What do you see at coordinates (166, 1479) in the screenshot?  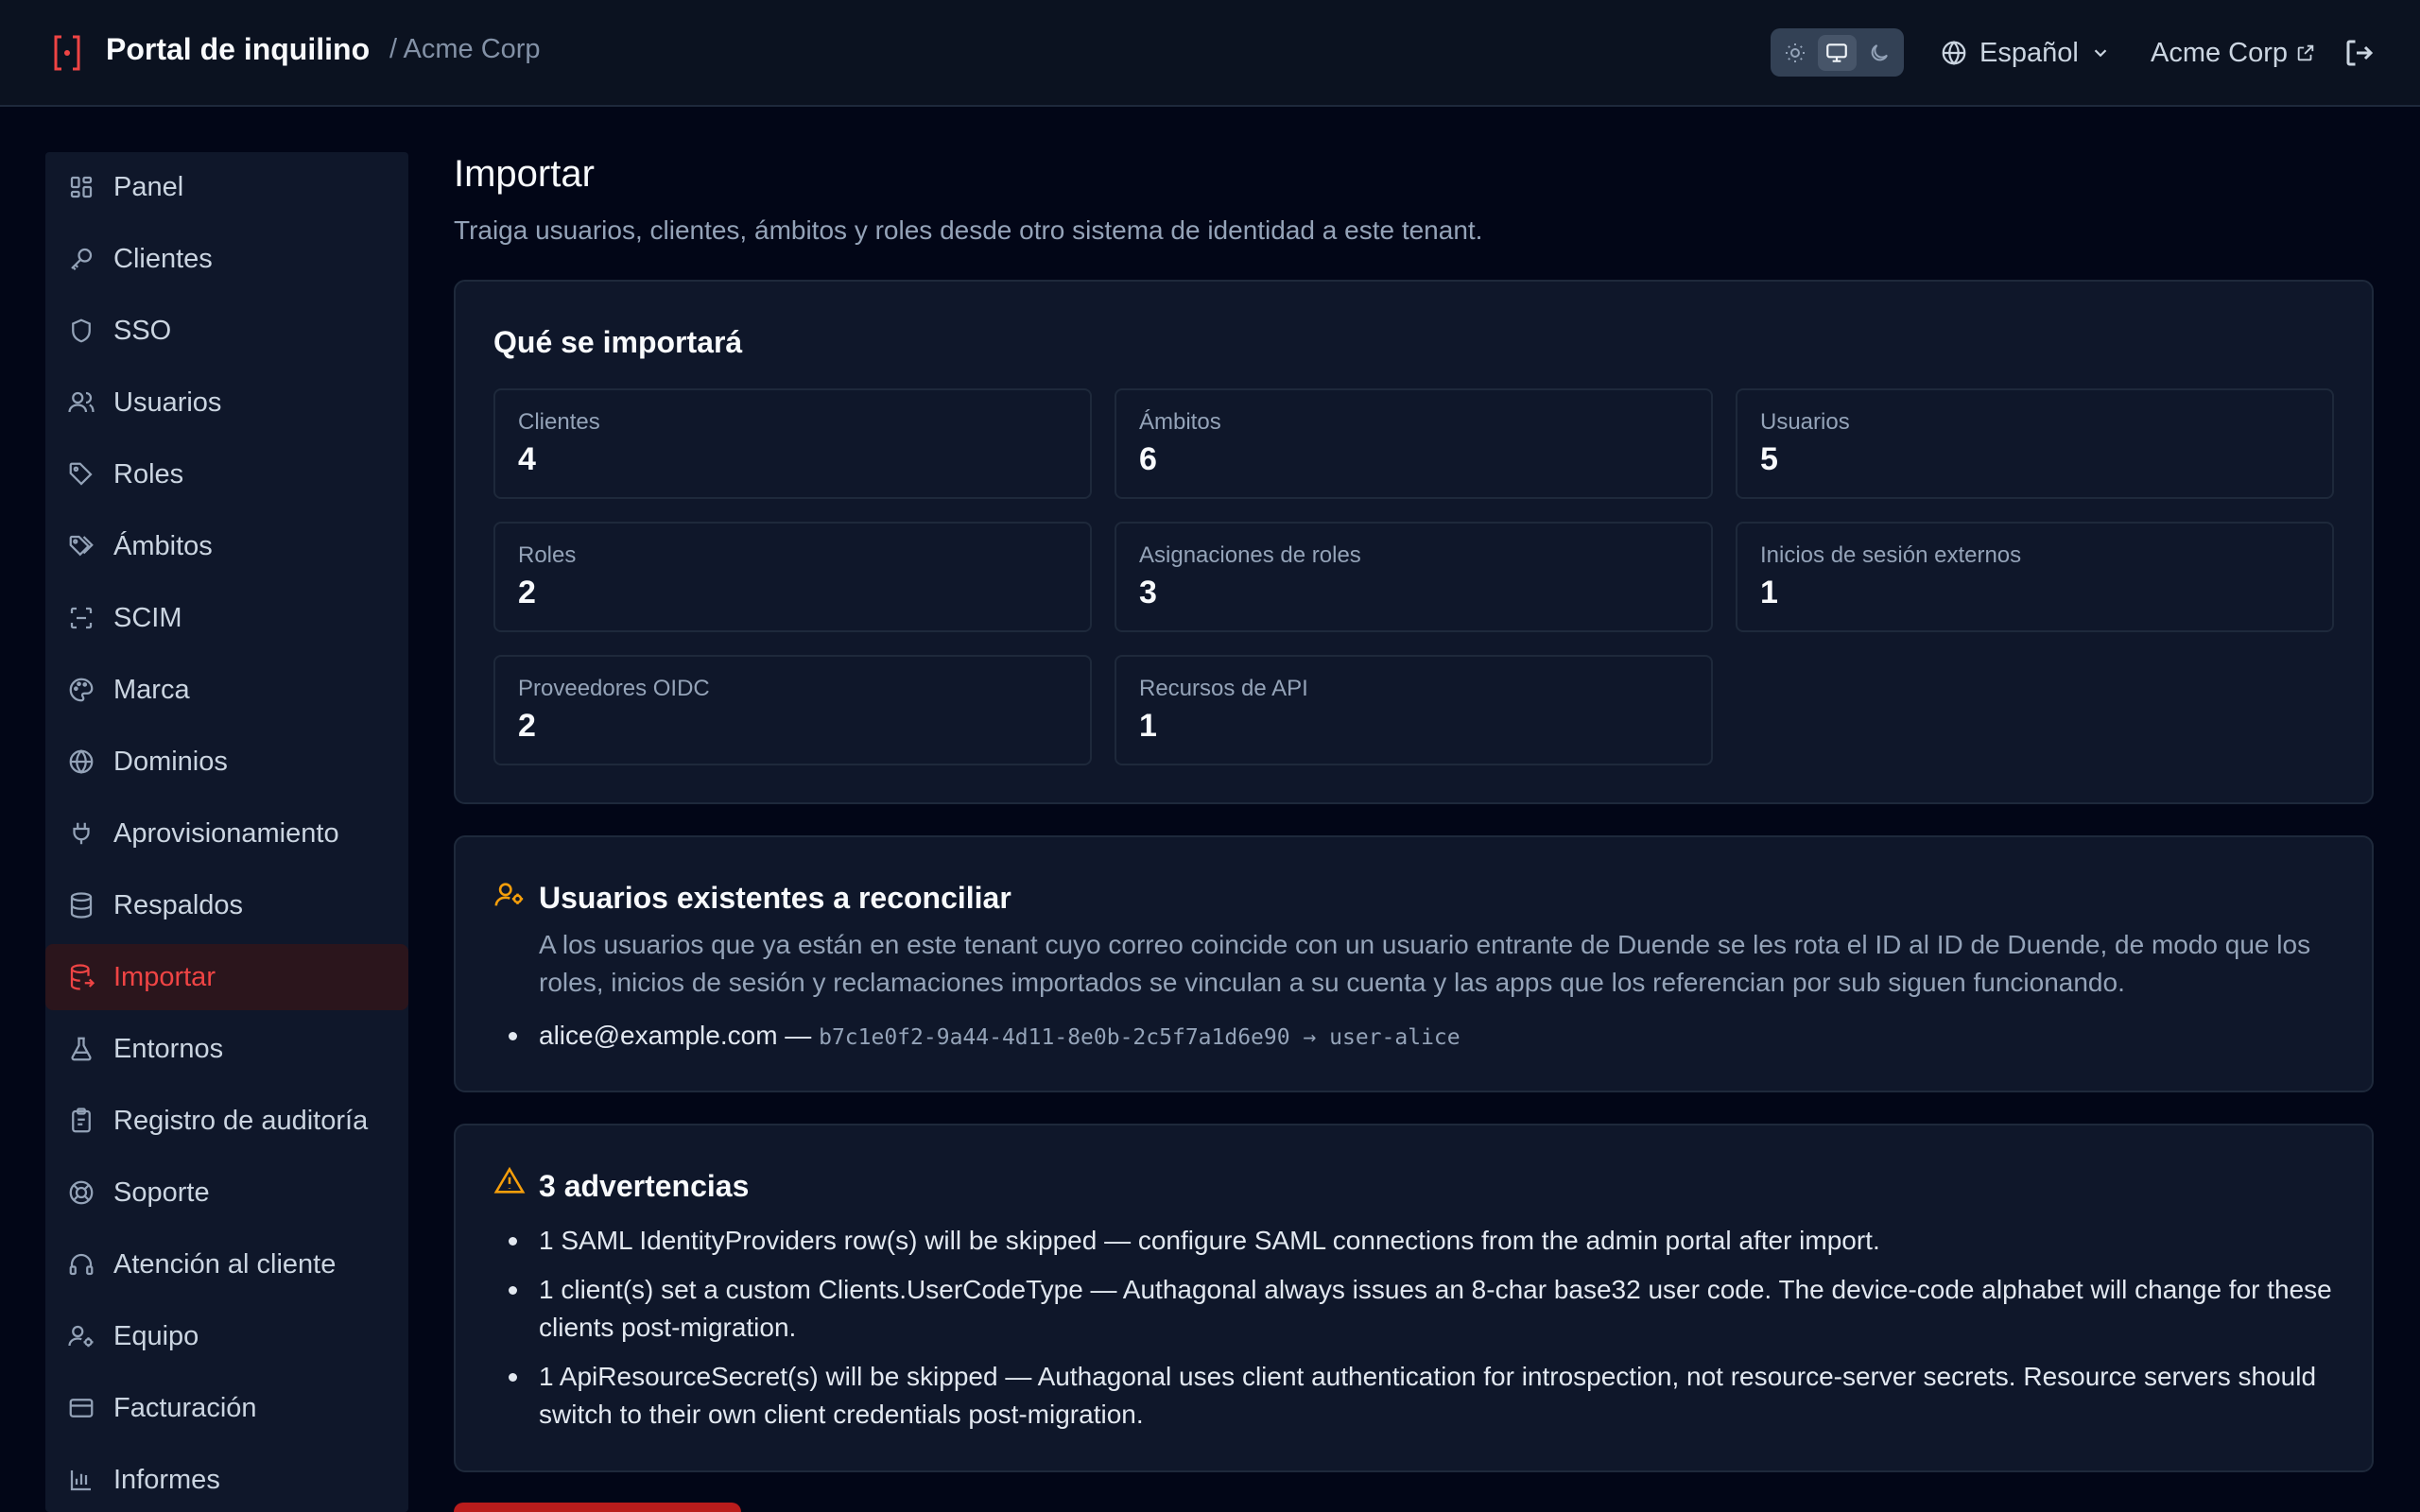 I see `sidebar-item-label: Informes` at bounding box center [166, 1479].